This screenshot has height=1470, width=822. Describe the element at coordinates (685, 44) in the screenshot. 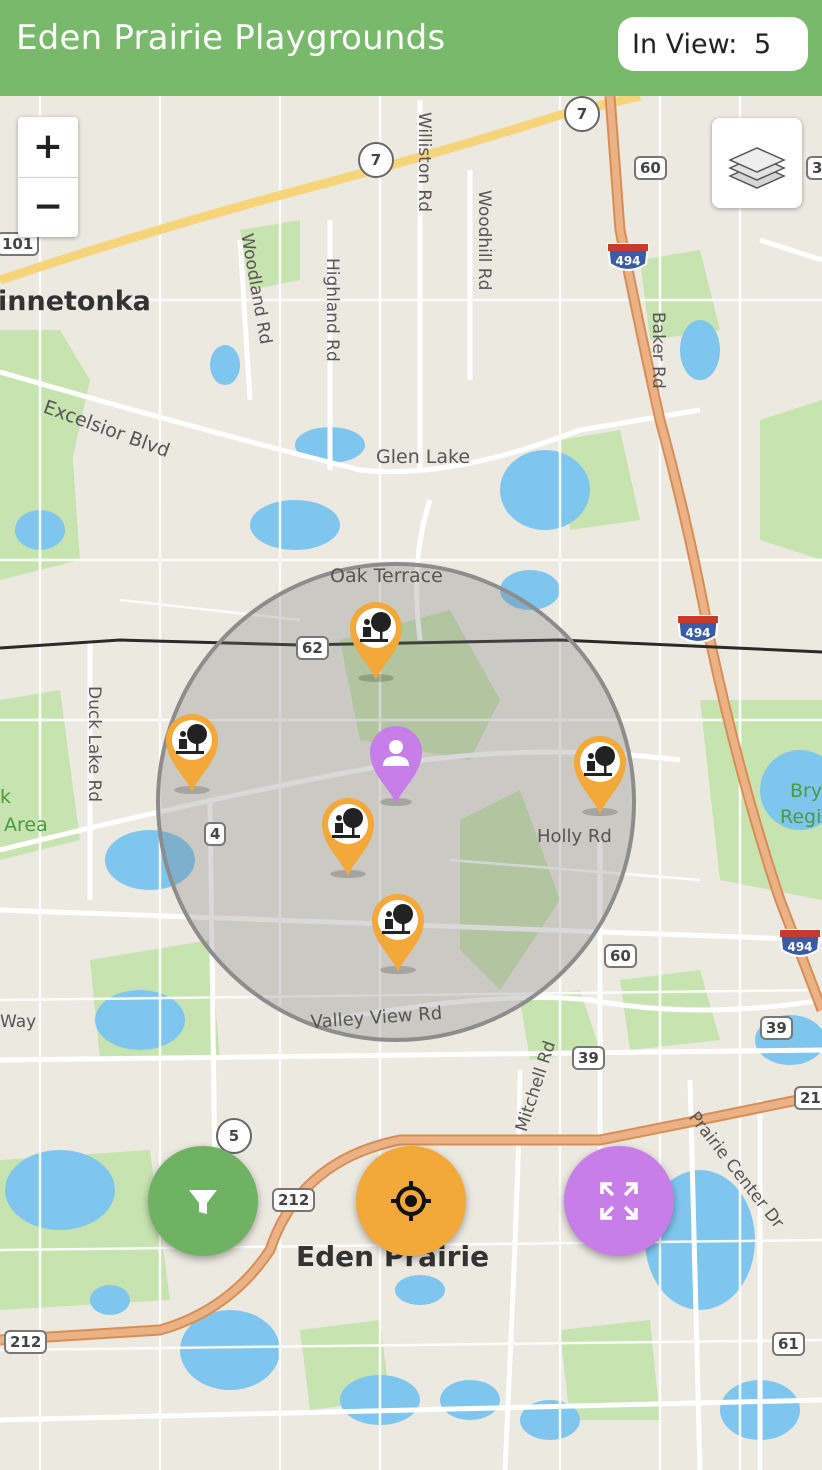

I see `in-view-label: In View:` at that location.